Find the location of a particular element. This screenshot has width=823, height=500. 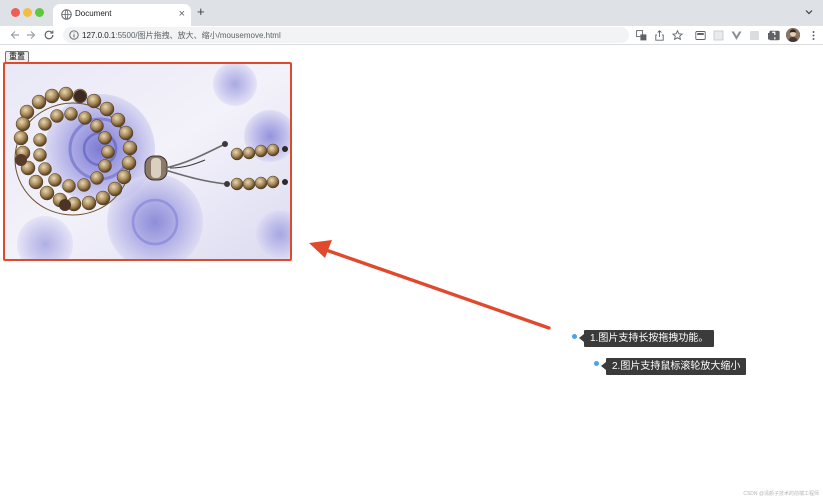

window-zoom-button is located at coordinates (39, 12).